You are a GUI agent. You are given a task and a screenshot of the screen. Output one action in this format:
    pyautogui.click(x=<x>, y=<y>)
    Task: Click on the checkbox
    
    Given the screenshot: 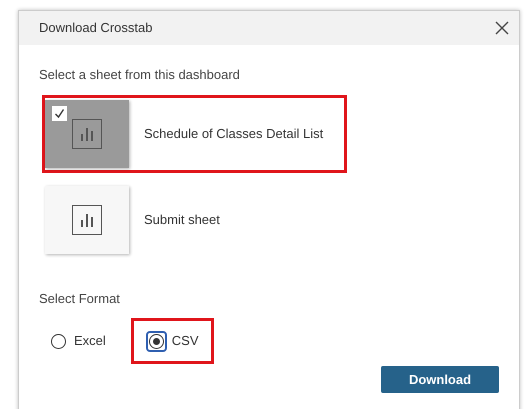 What is the action you would take?
    pyautogui.click(x=59, y=113)
    